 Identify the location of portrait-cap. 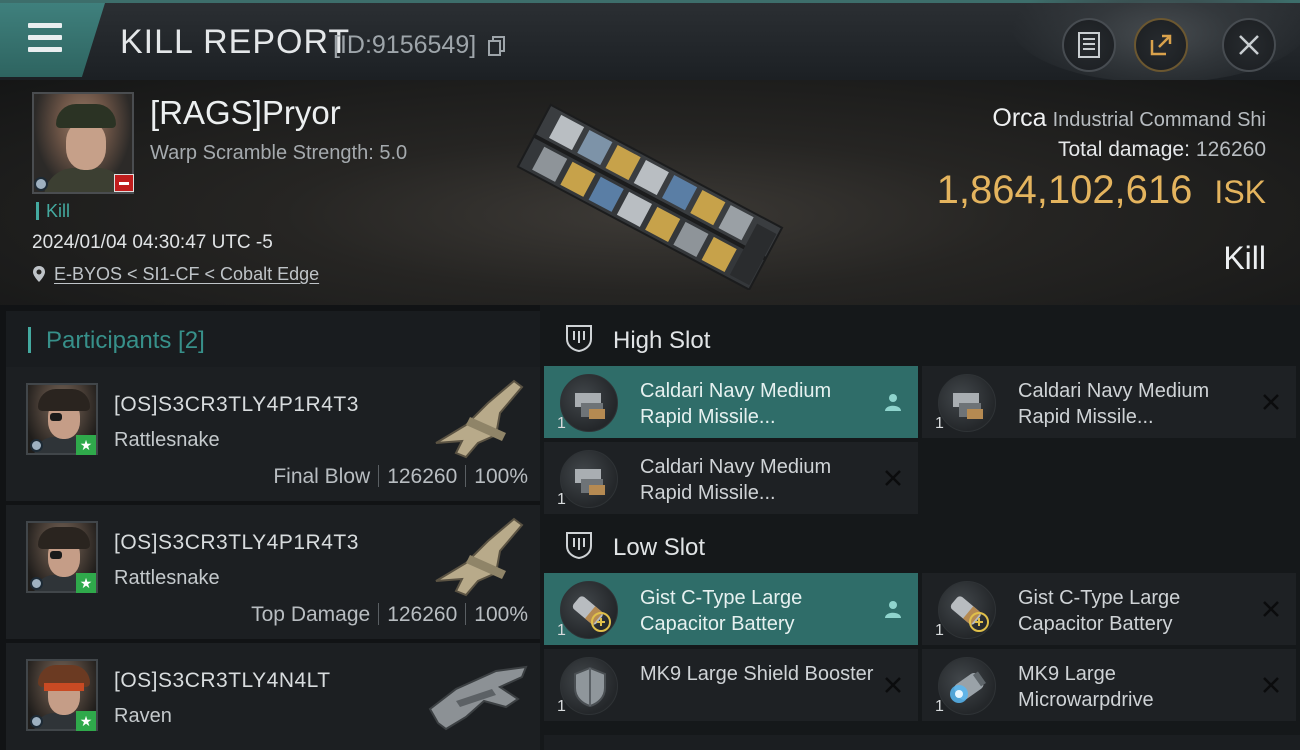
(86, 116).